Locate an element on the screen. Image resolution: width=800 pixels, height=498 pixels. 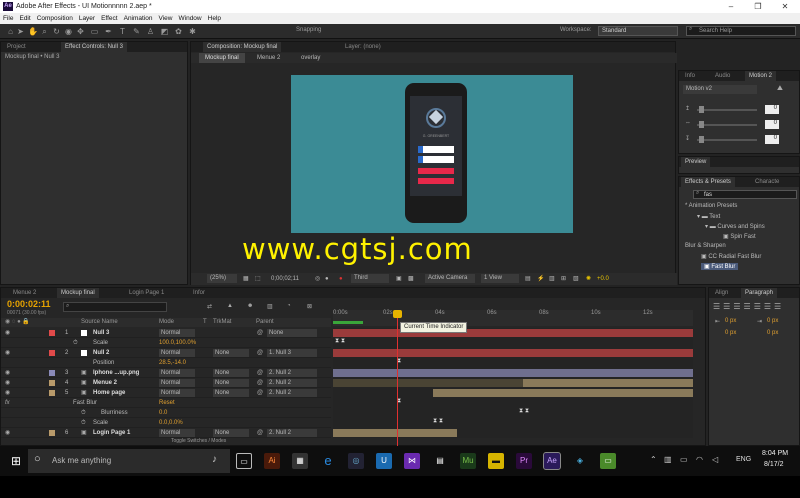
tree-item-blur-sharpen: Blur & Sharpen is located at coordinates (705, 246).